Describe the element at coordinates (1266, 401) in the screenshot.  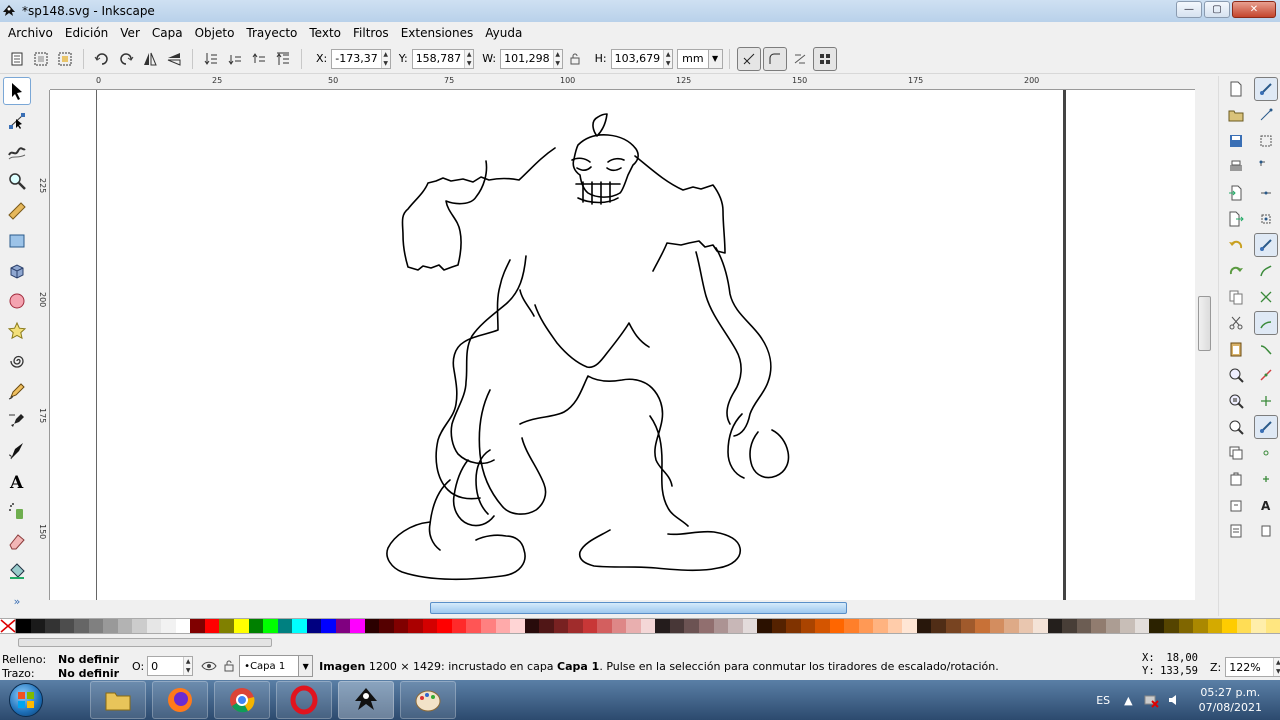
I see `snap-object-center-icon` at that location.